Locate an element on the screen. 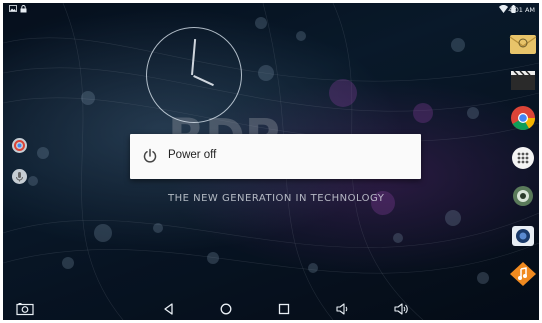 This screenshot has height=323, width=542. navigation-bar is located at coordinates (271, 309).